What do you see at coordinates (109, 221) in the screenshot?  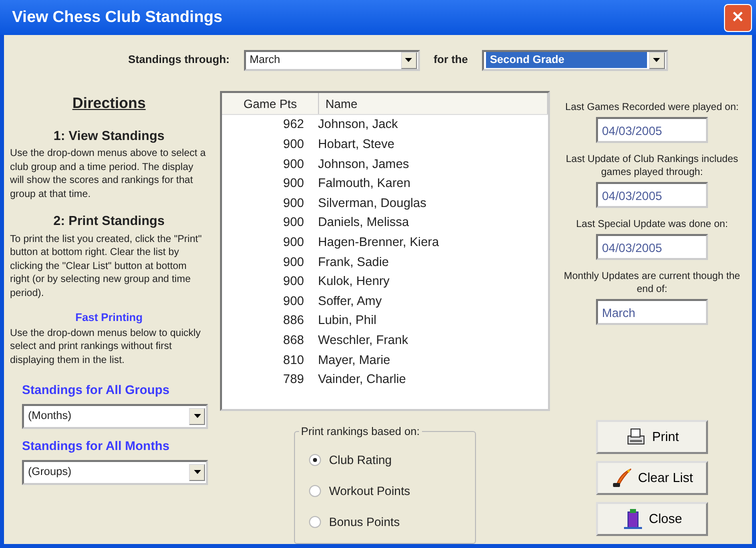 I see `section-heading: 2: Print Standings` at bounding box center [109, 221].